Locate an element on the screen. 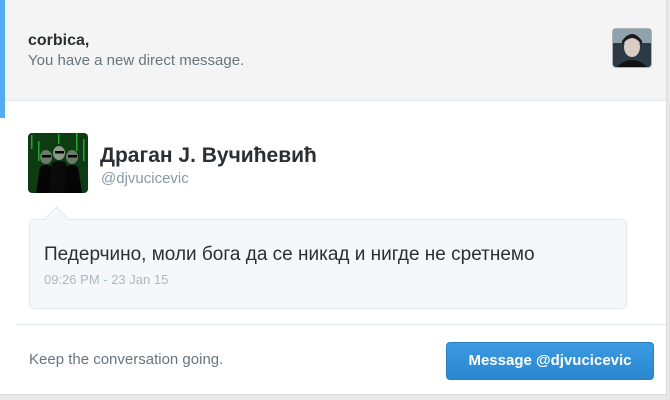 The height and width of the screenshot is (400, 670). message-timestamp: 09:26 PM - 23 Jan 15 is located at coordinates (106, 279).